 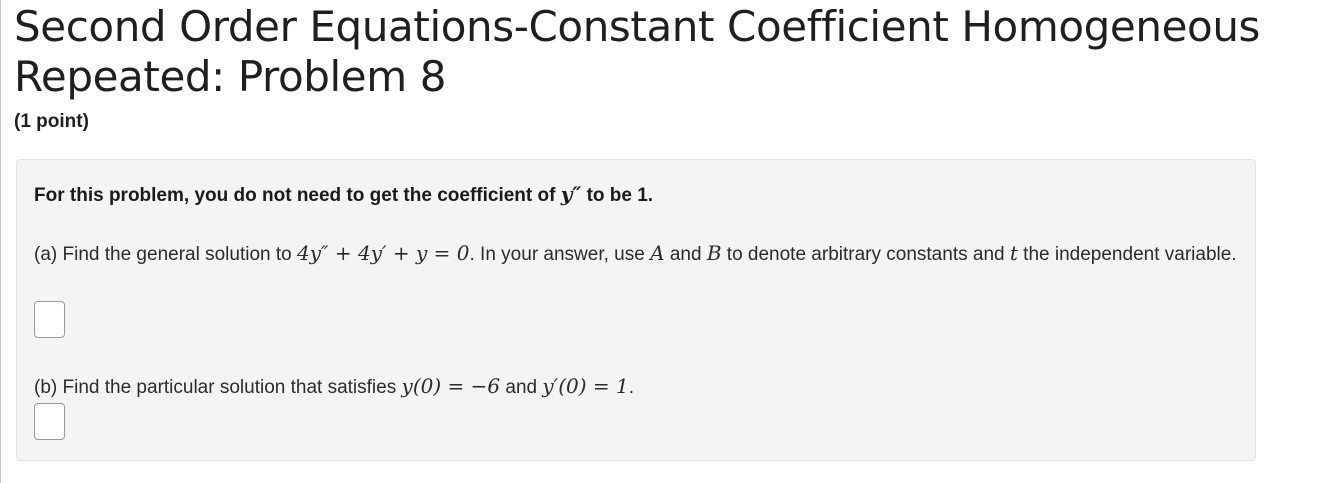 What do you see at coordinates (521, 387) in the screenshot?
I see `part-b-text-1: and` at bounding box center [521, 387].